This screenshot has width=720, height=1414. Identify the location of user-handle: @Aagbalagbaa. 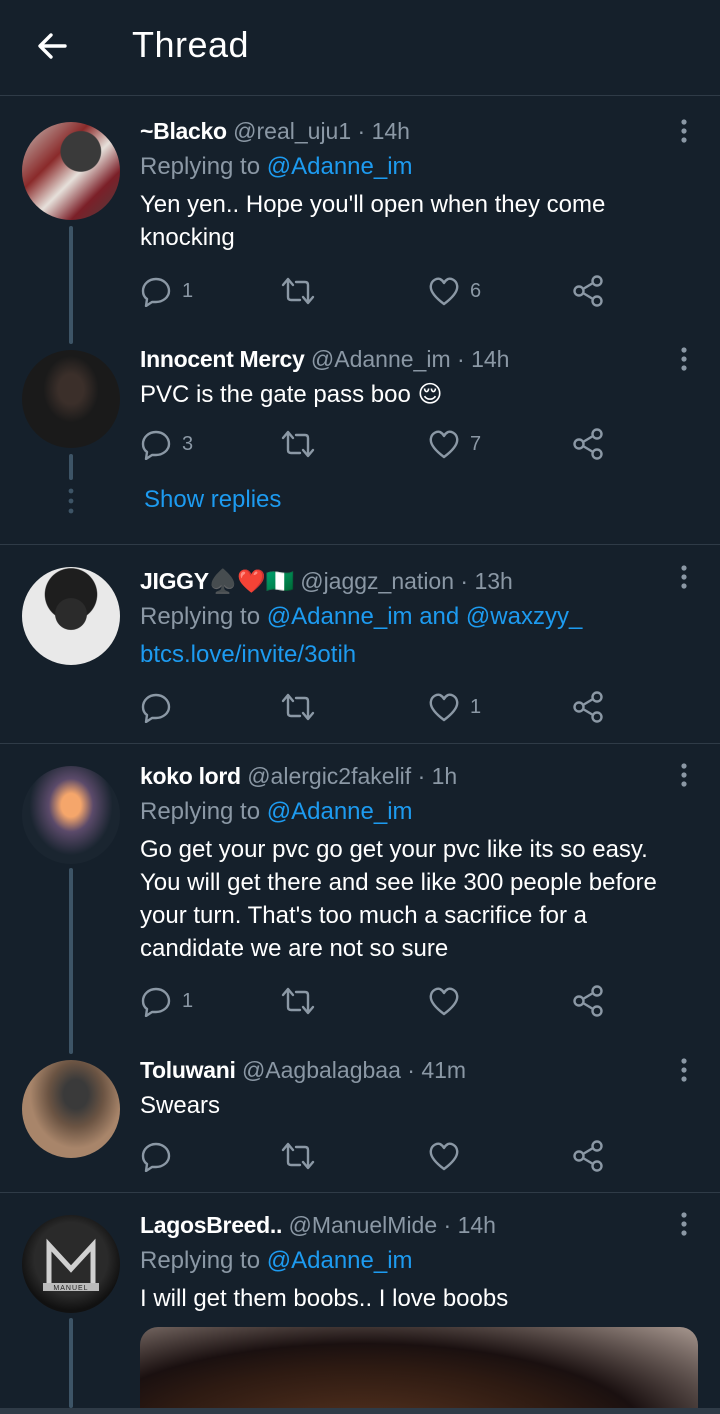
(321, 1070).